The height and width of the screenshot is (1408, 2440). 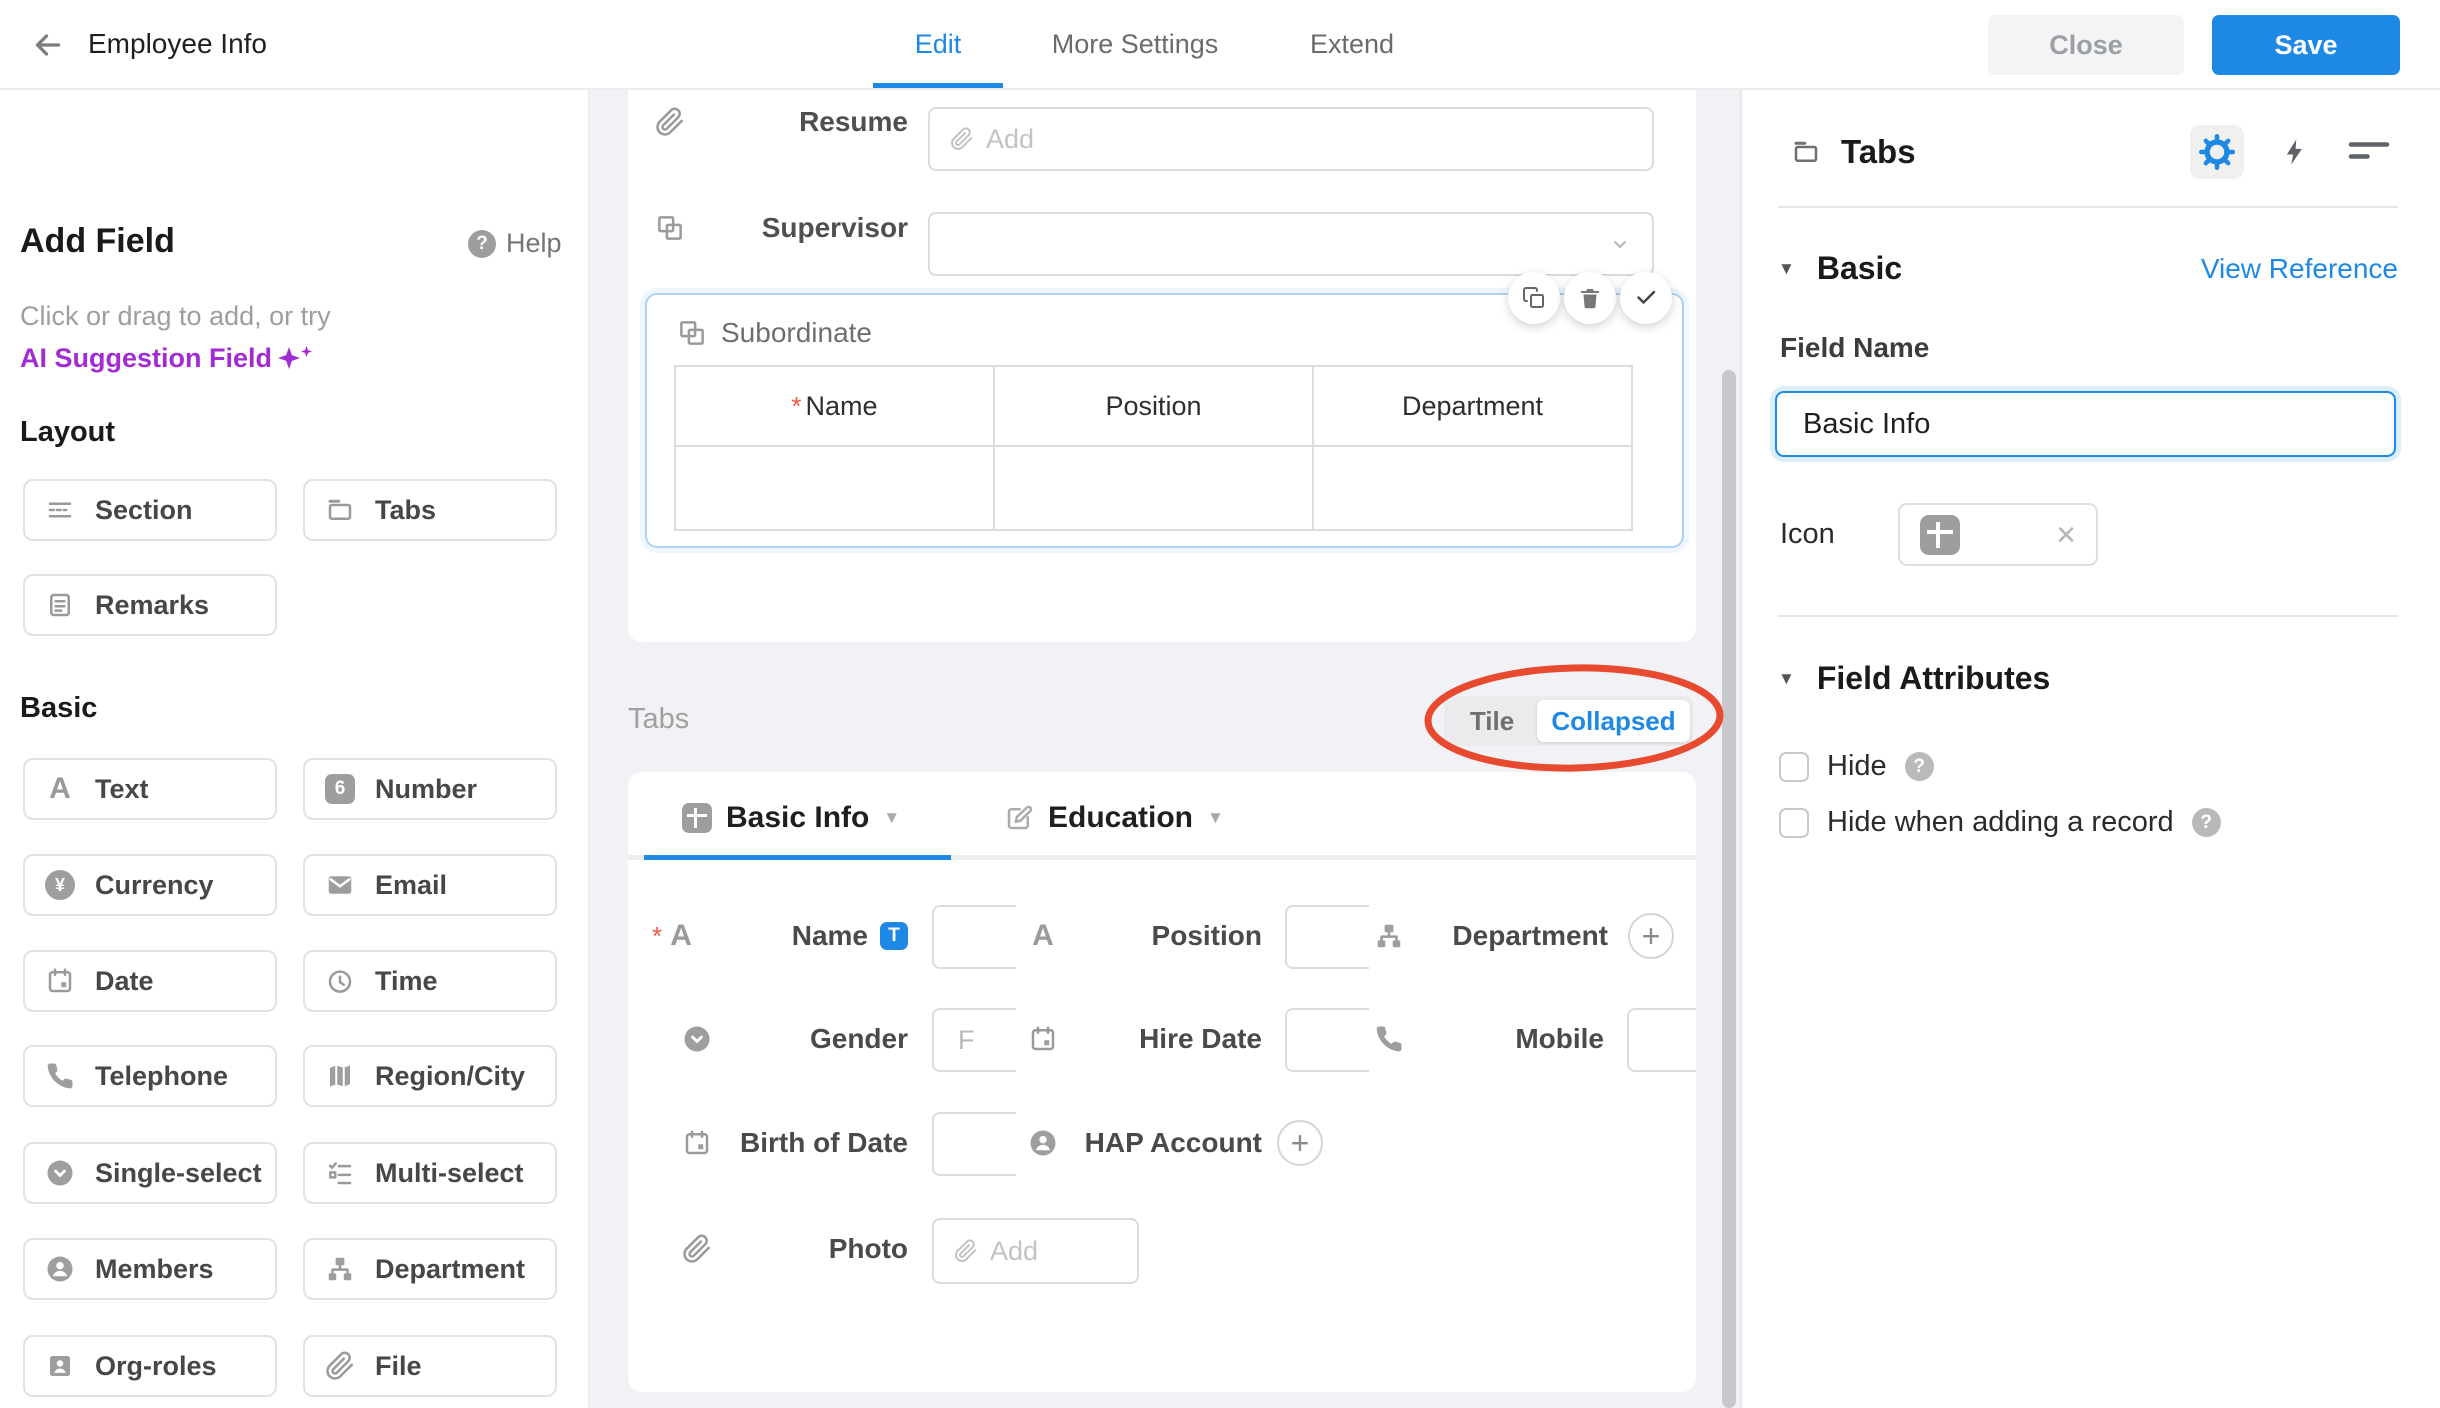 What do you see at coordinates (2066, 535) in the screenshot?
I see `clear-icon: ×` at bounding box center [2066, 535].